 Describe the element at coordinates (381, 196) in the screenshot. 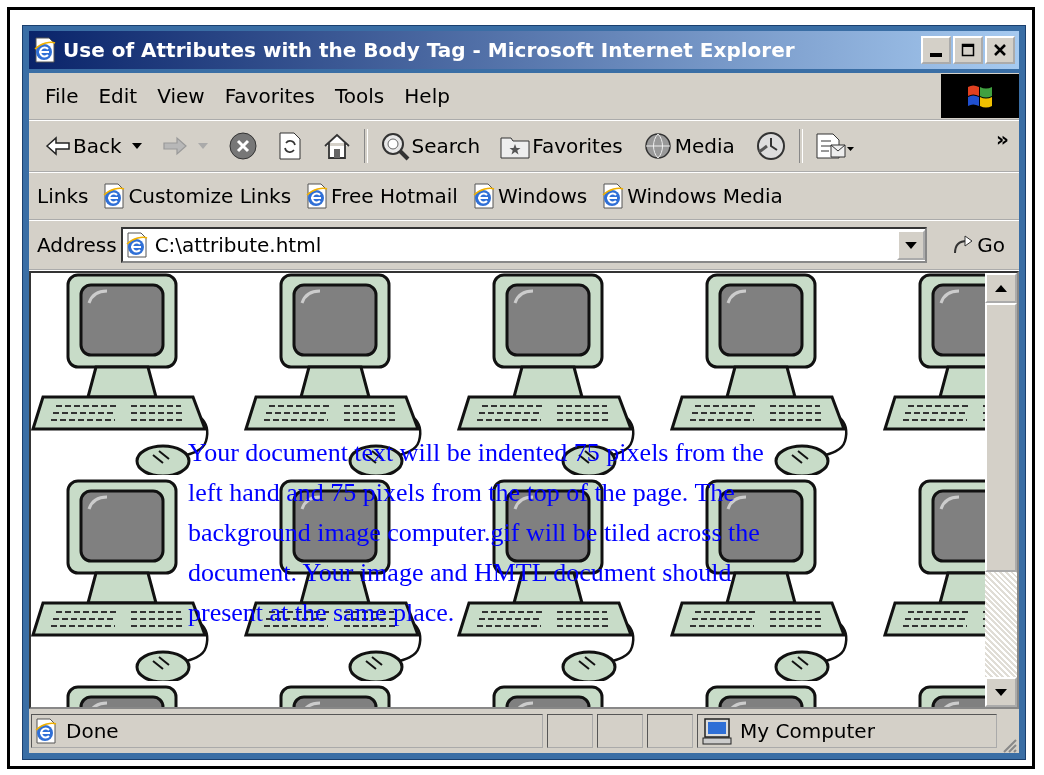

I see `link-button: Free Hotmail` at that location.